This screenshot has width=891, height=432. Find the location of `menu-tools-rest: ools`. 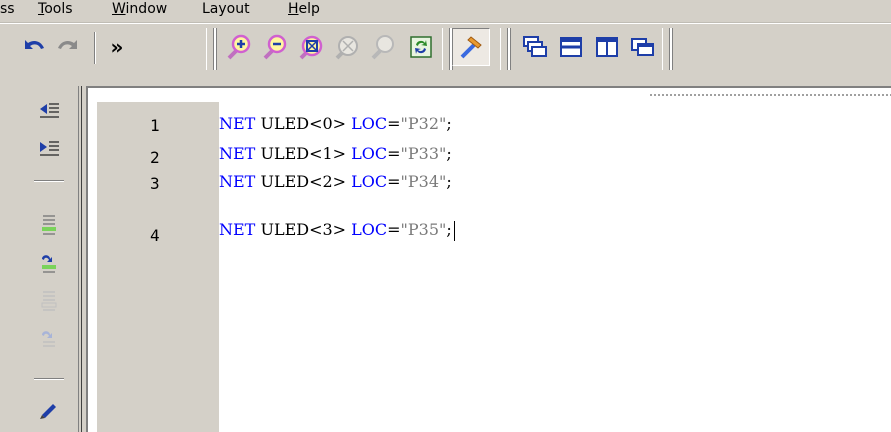

menu-tools-rest: ools is located at coordinates (58, 9).